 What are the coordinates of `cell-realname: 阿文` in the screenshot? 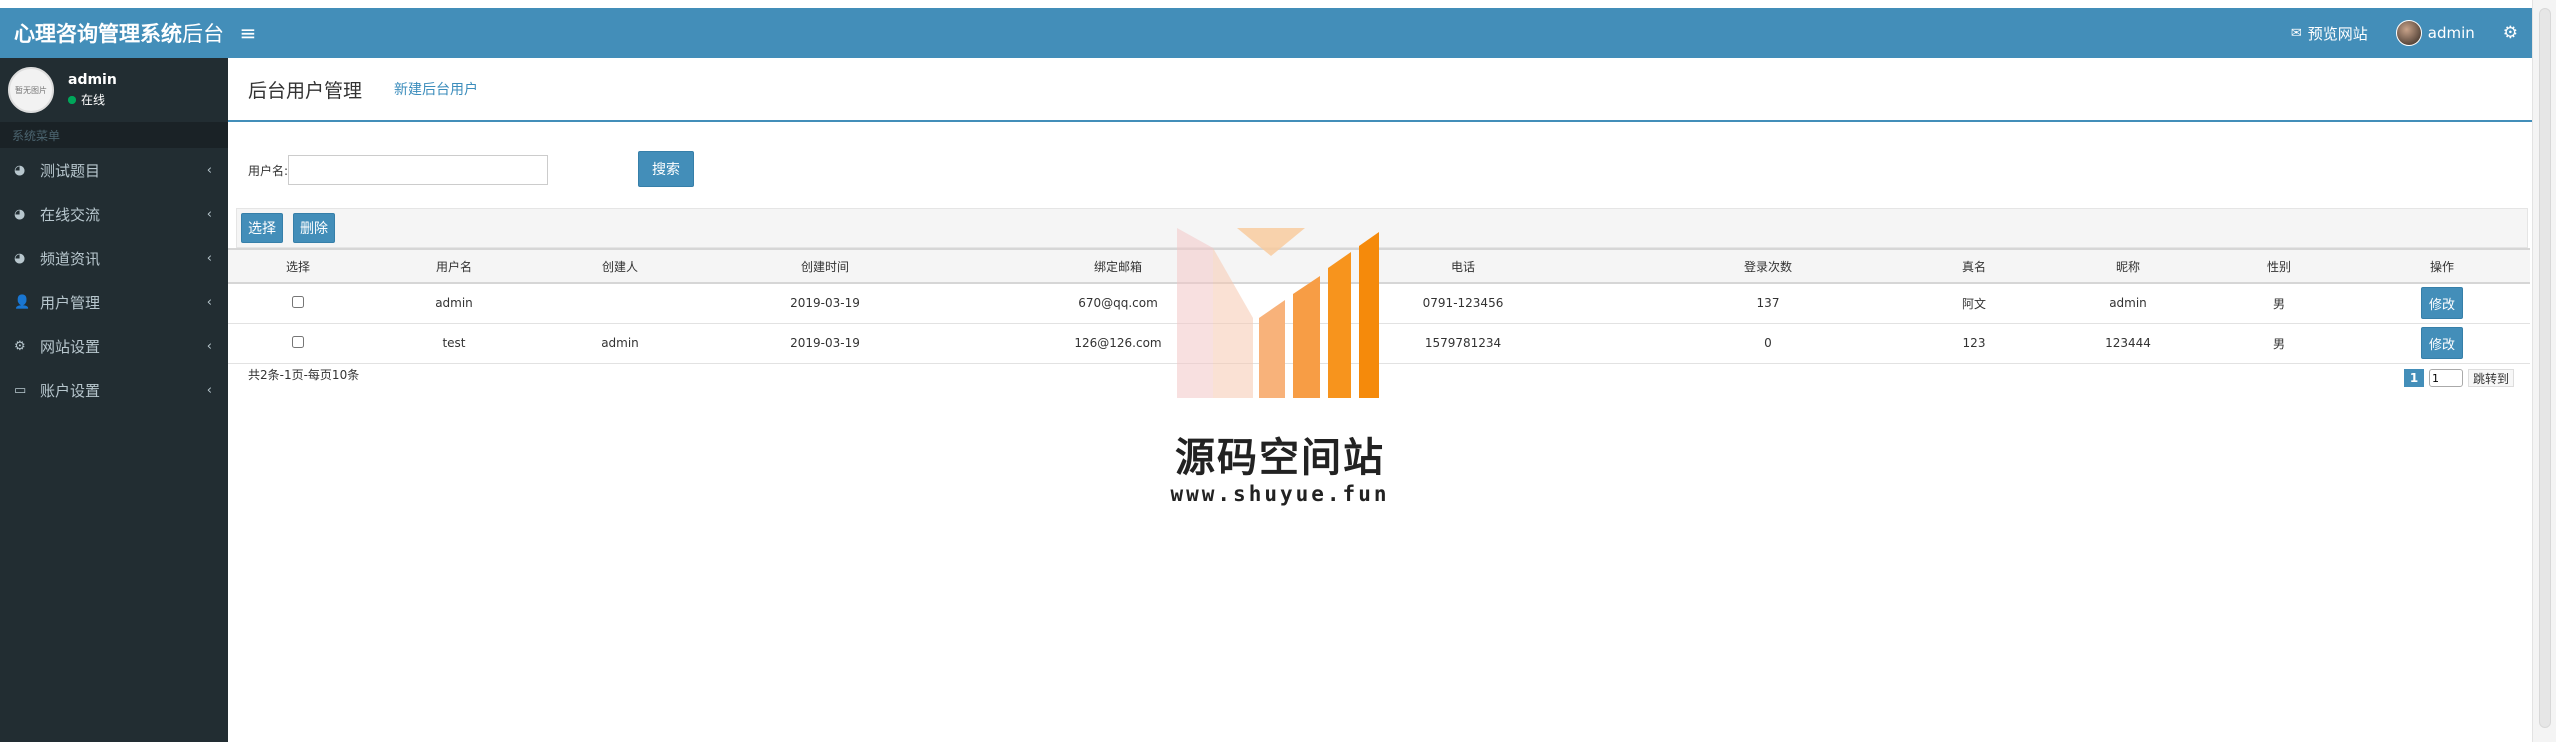 It's located at (1974, 303).